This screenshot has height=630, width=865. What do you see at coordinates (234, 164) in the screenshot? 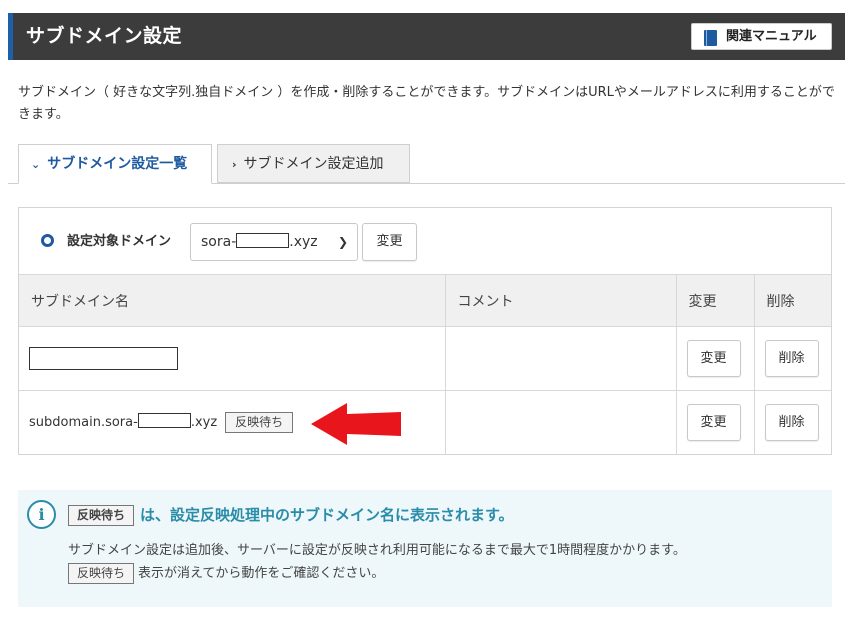
I see `chevron-right-icon: ›` at bounding box center [234, 164].